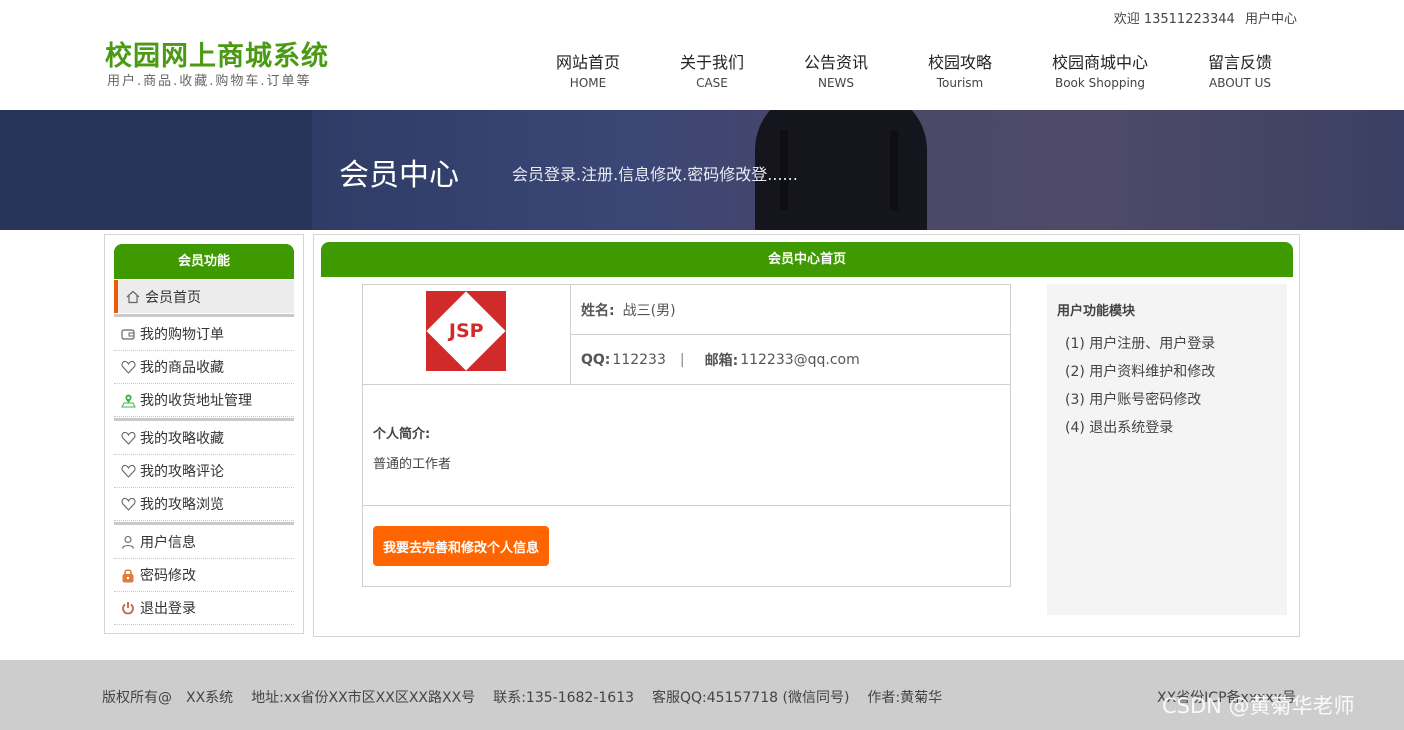  What do you see at coordinates (168, 543) in the screenshot?
I see `sidebar-item-label: 用户信息` at bounding box center [168, 543].